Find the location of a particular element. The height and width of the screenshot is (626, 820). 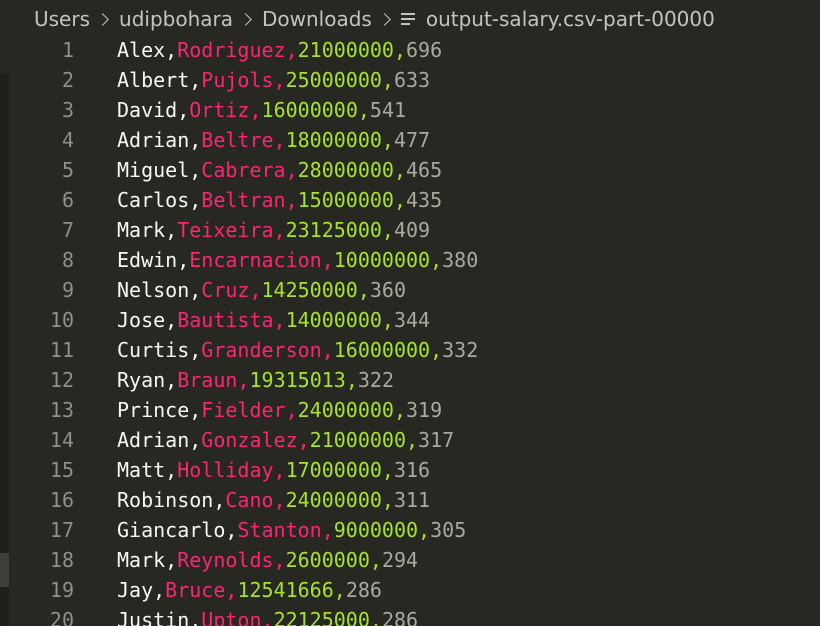

count-cell: 332 is located at coordinates (460, 350).